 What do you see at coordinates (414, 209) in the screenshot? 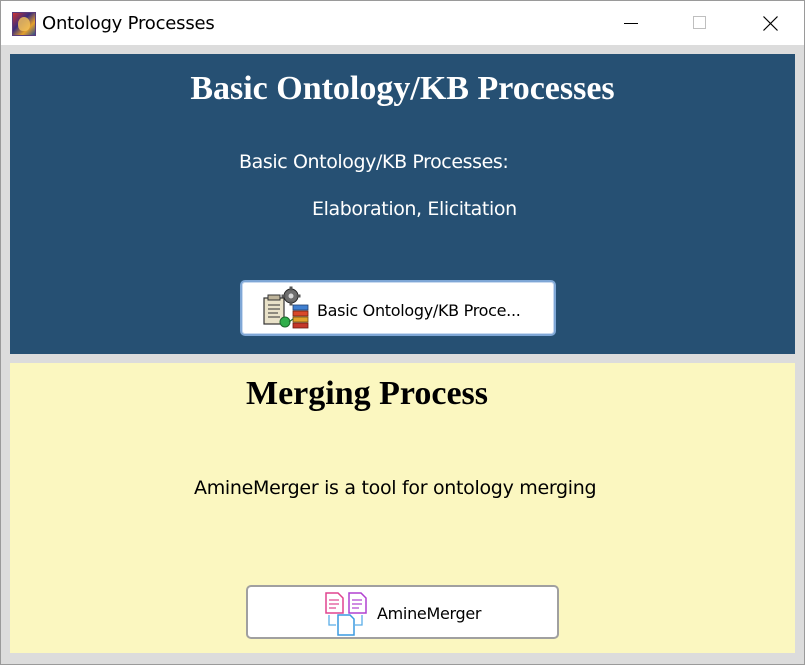
I see `basic-processes-description-line2: Elaboration, Elicitation` at bounding box center [414, 209].